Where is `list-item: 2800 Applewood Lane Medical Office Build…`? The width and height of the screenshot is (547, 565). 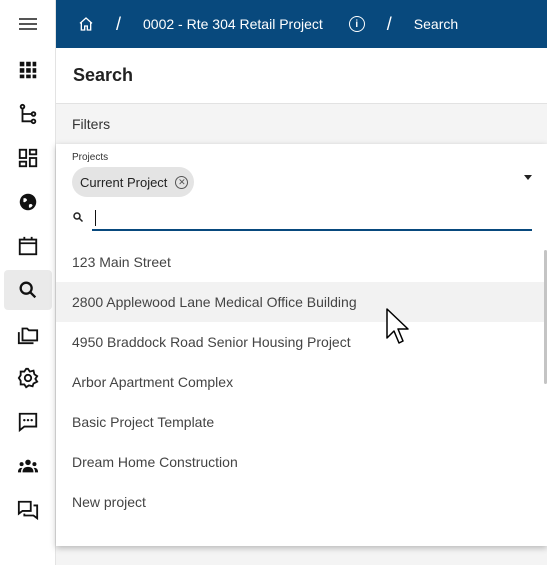
list-item: 2800 Applewood Lane Medical Office Build… is located at coordinates (301, 302).